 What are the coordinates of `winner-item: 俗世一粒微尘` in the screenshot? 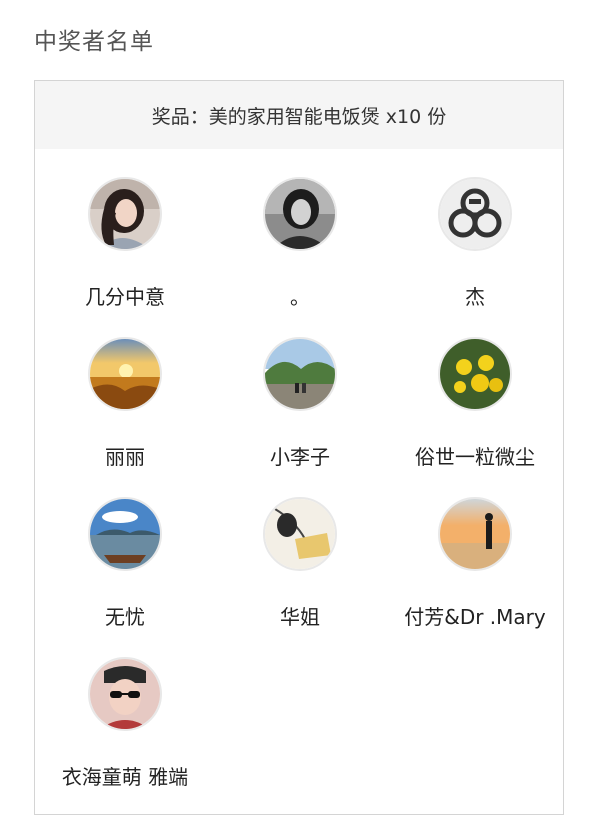 It's located at (475, 403).